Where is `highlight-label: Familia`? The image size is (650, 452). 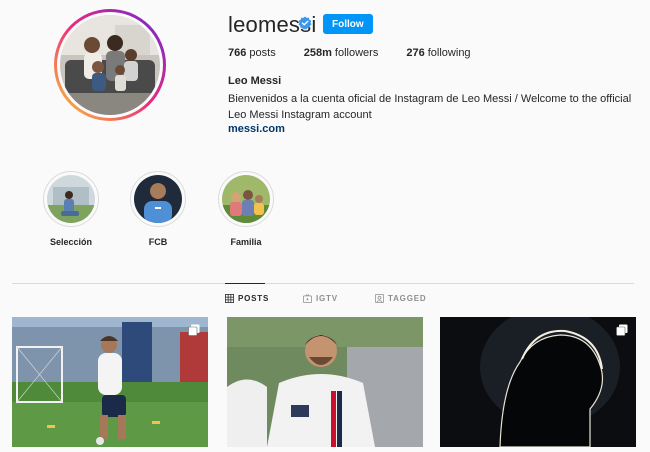 highlight-label: Familia is located at coordinates (246, 242).